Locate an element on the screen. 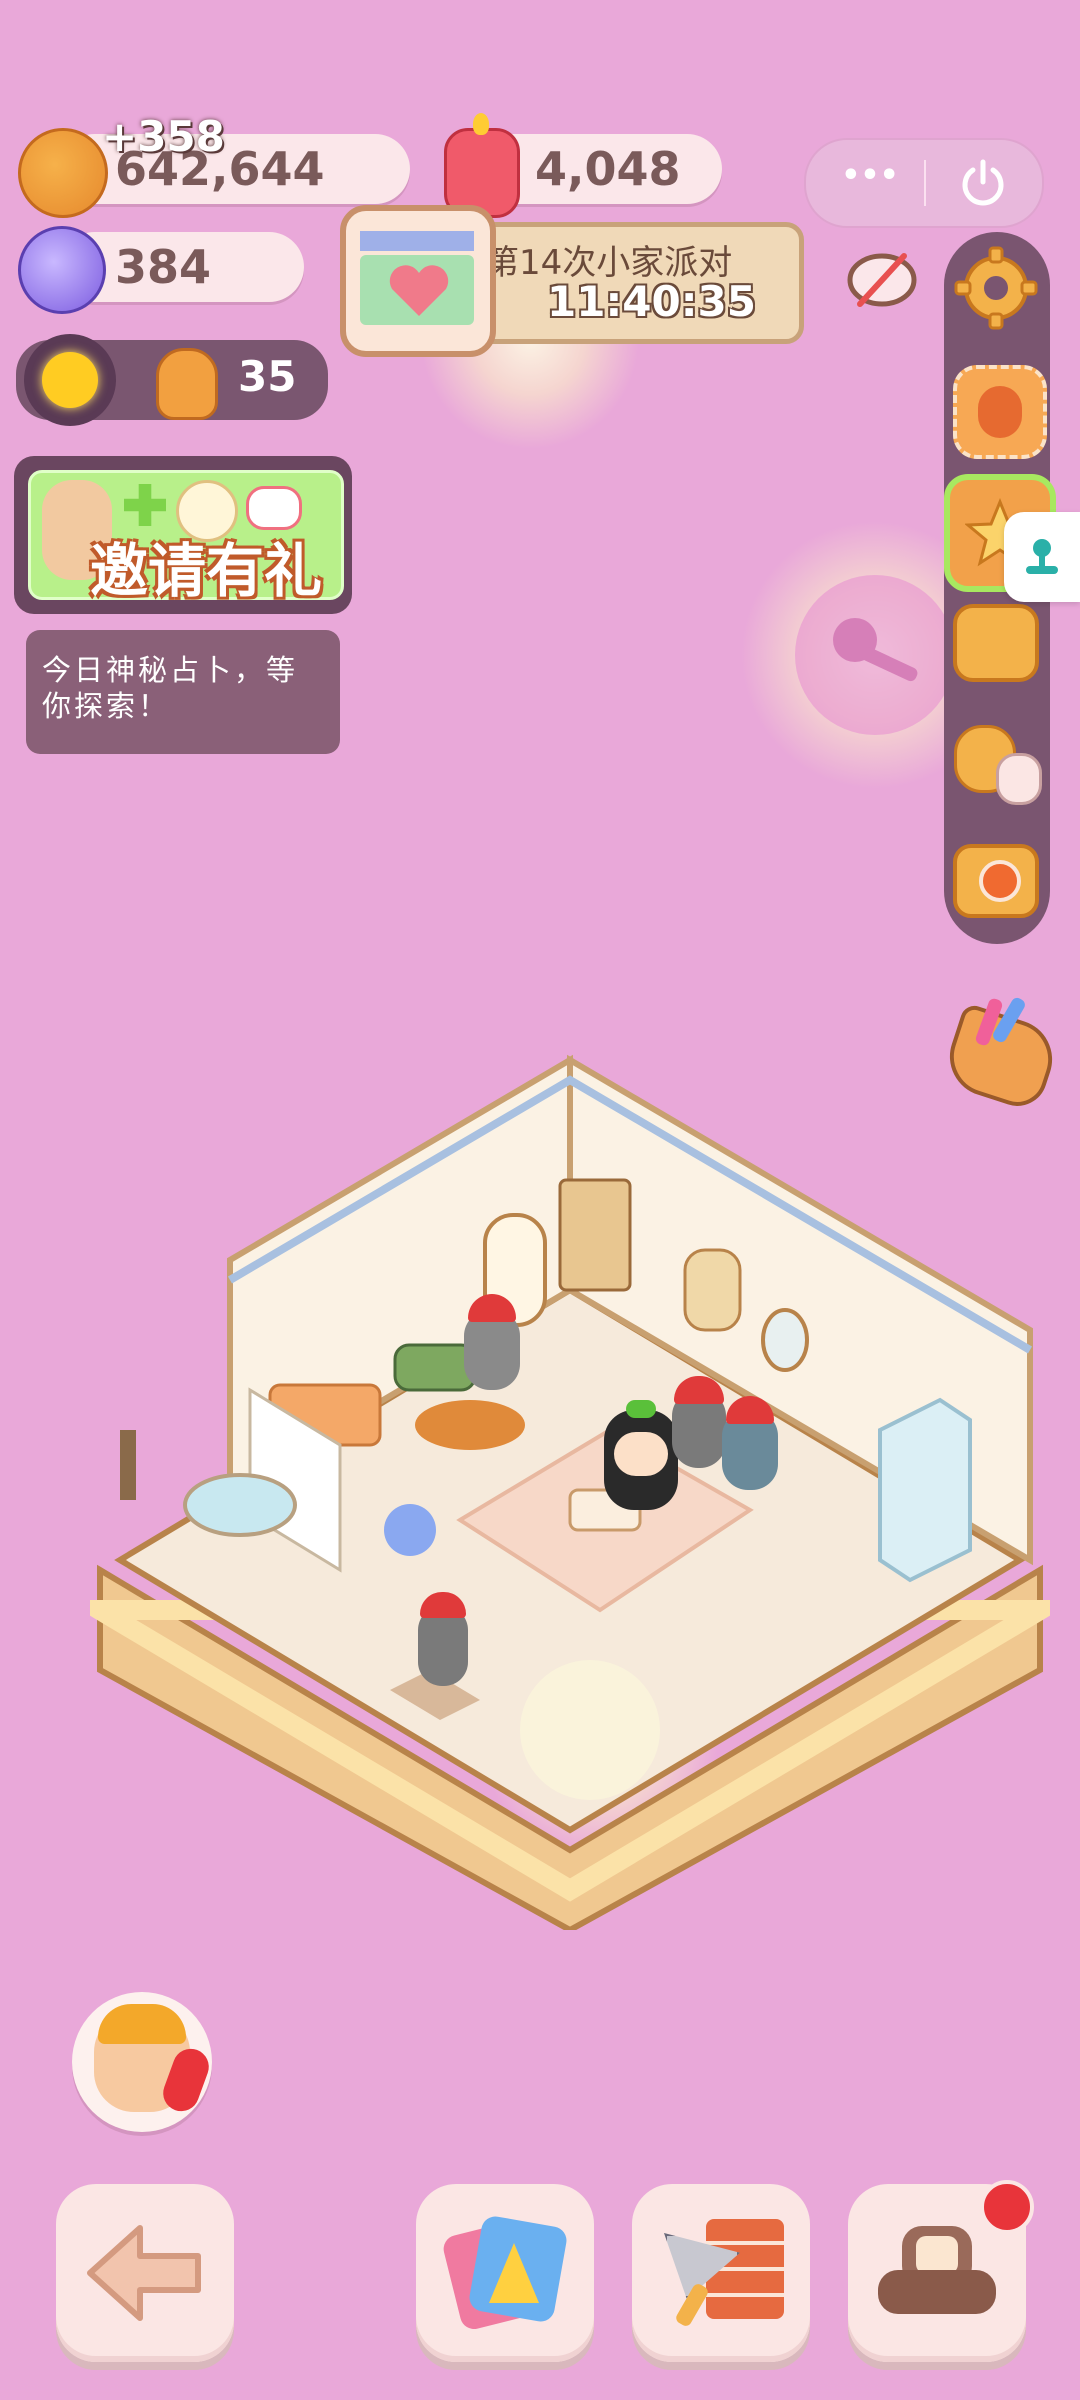 The height and width of the screenshot is (2400, 1080). stamp-icon is located at coordinates (1000, 412).